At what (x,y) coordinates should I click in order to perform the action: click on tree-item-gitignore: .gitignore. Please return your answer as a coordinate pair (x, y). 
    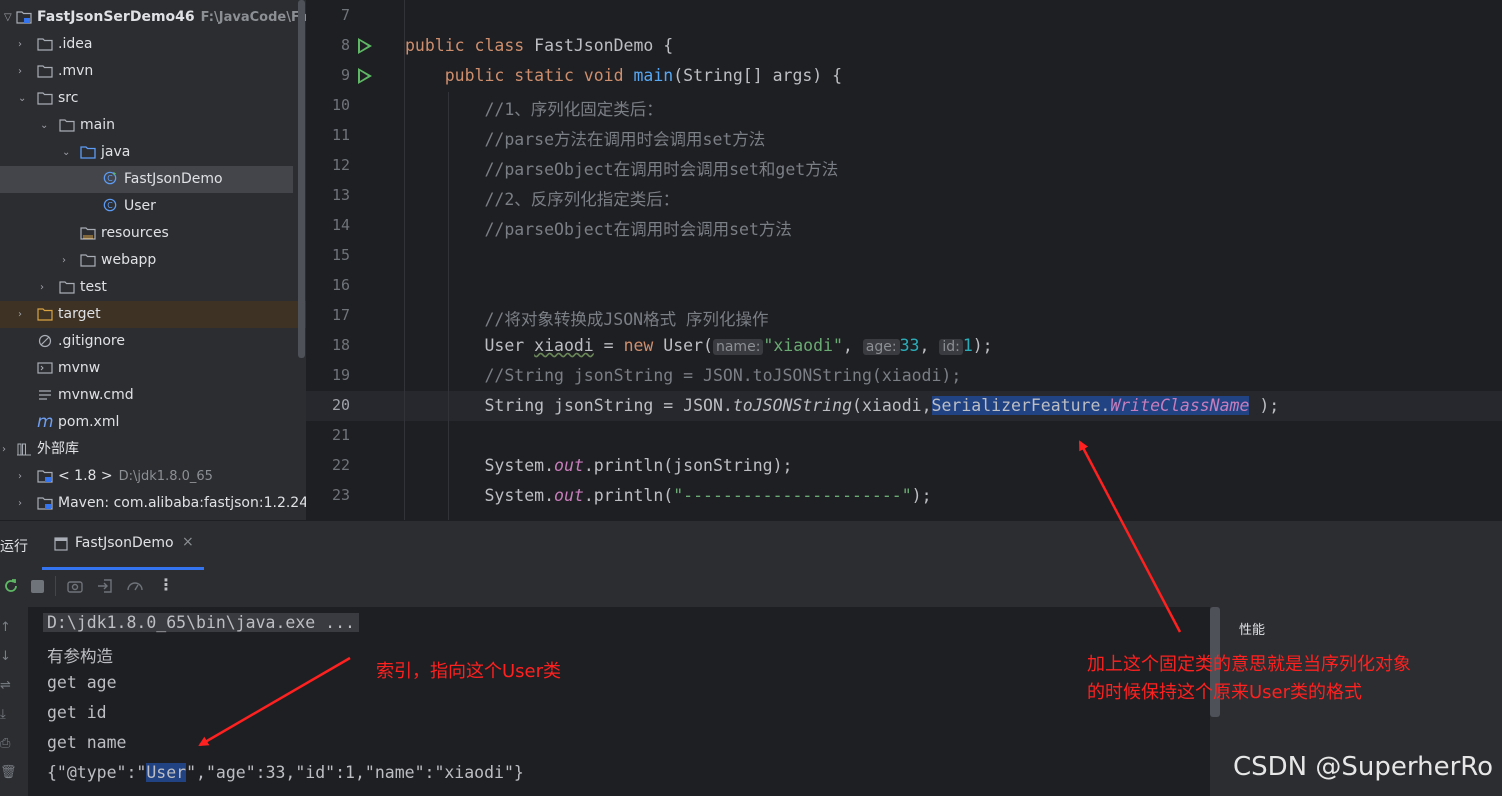
    Looking at the image, I should click on (153, 341).